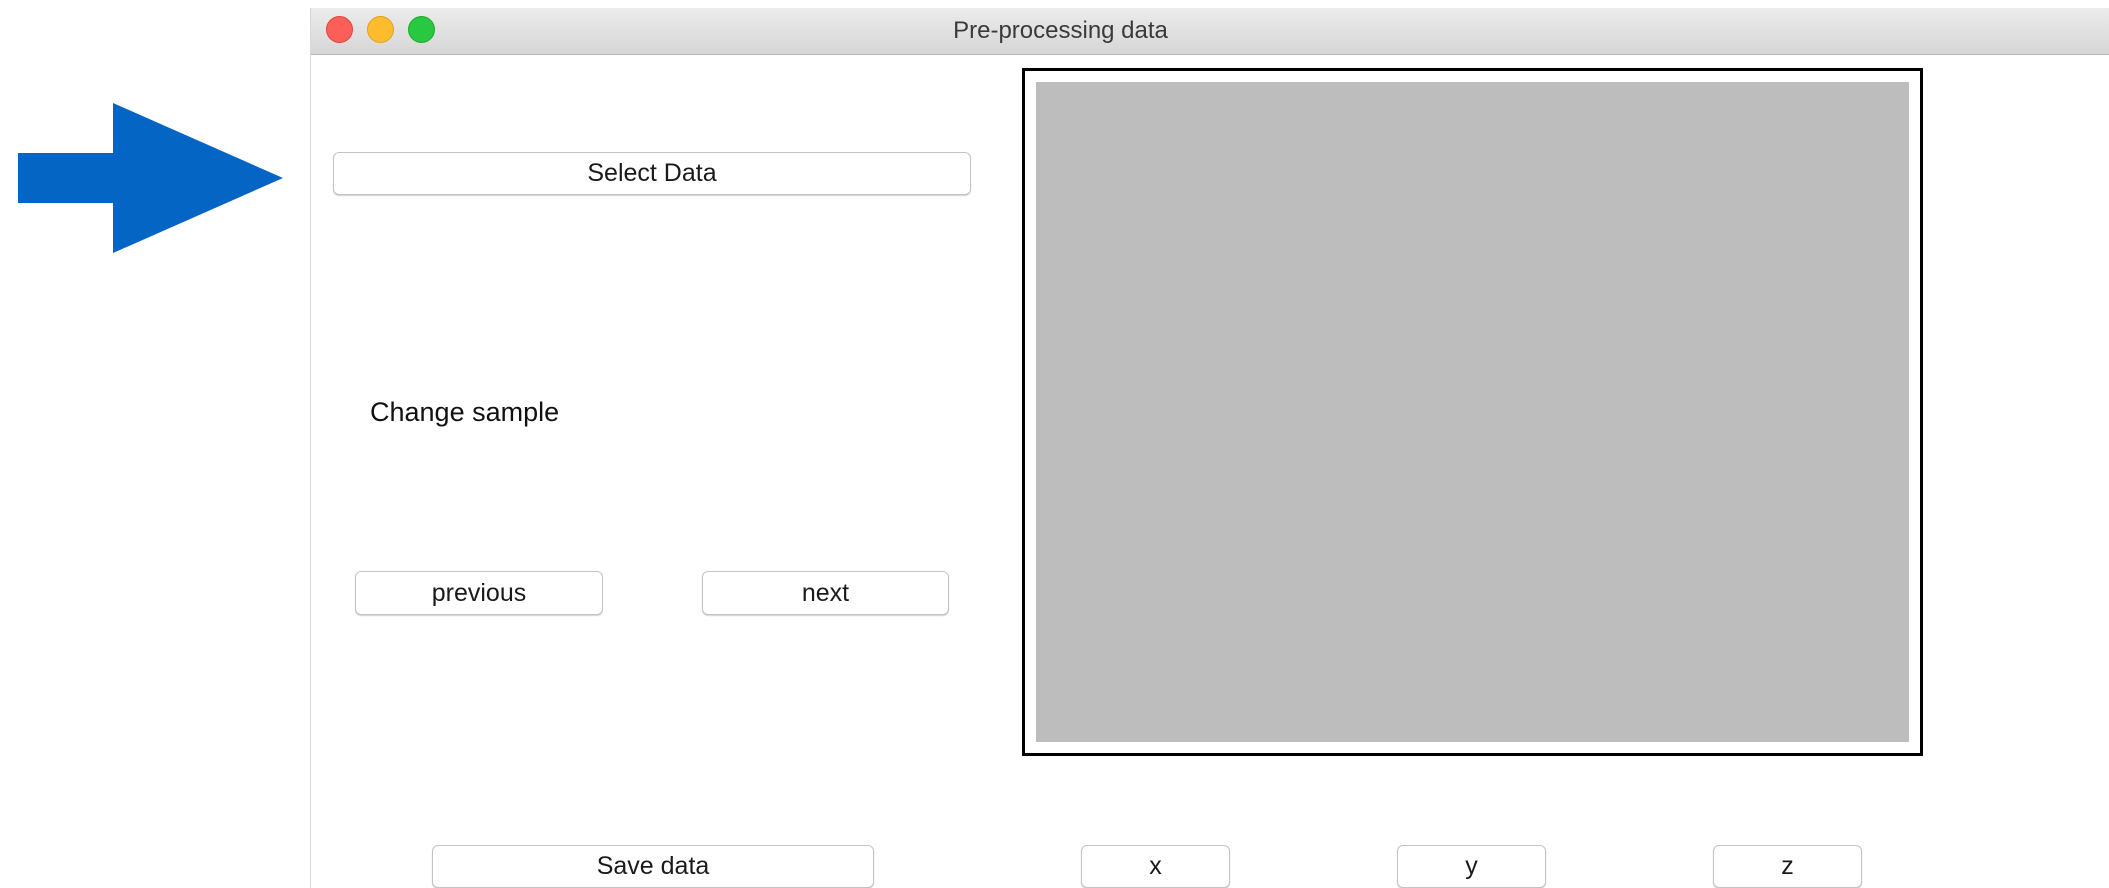  I want to click on window-title: Pre-processing data, so click(1060, 30).